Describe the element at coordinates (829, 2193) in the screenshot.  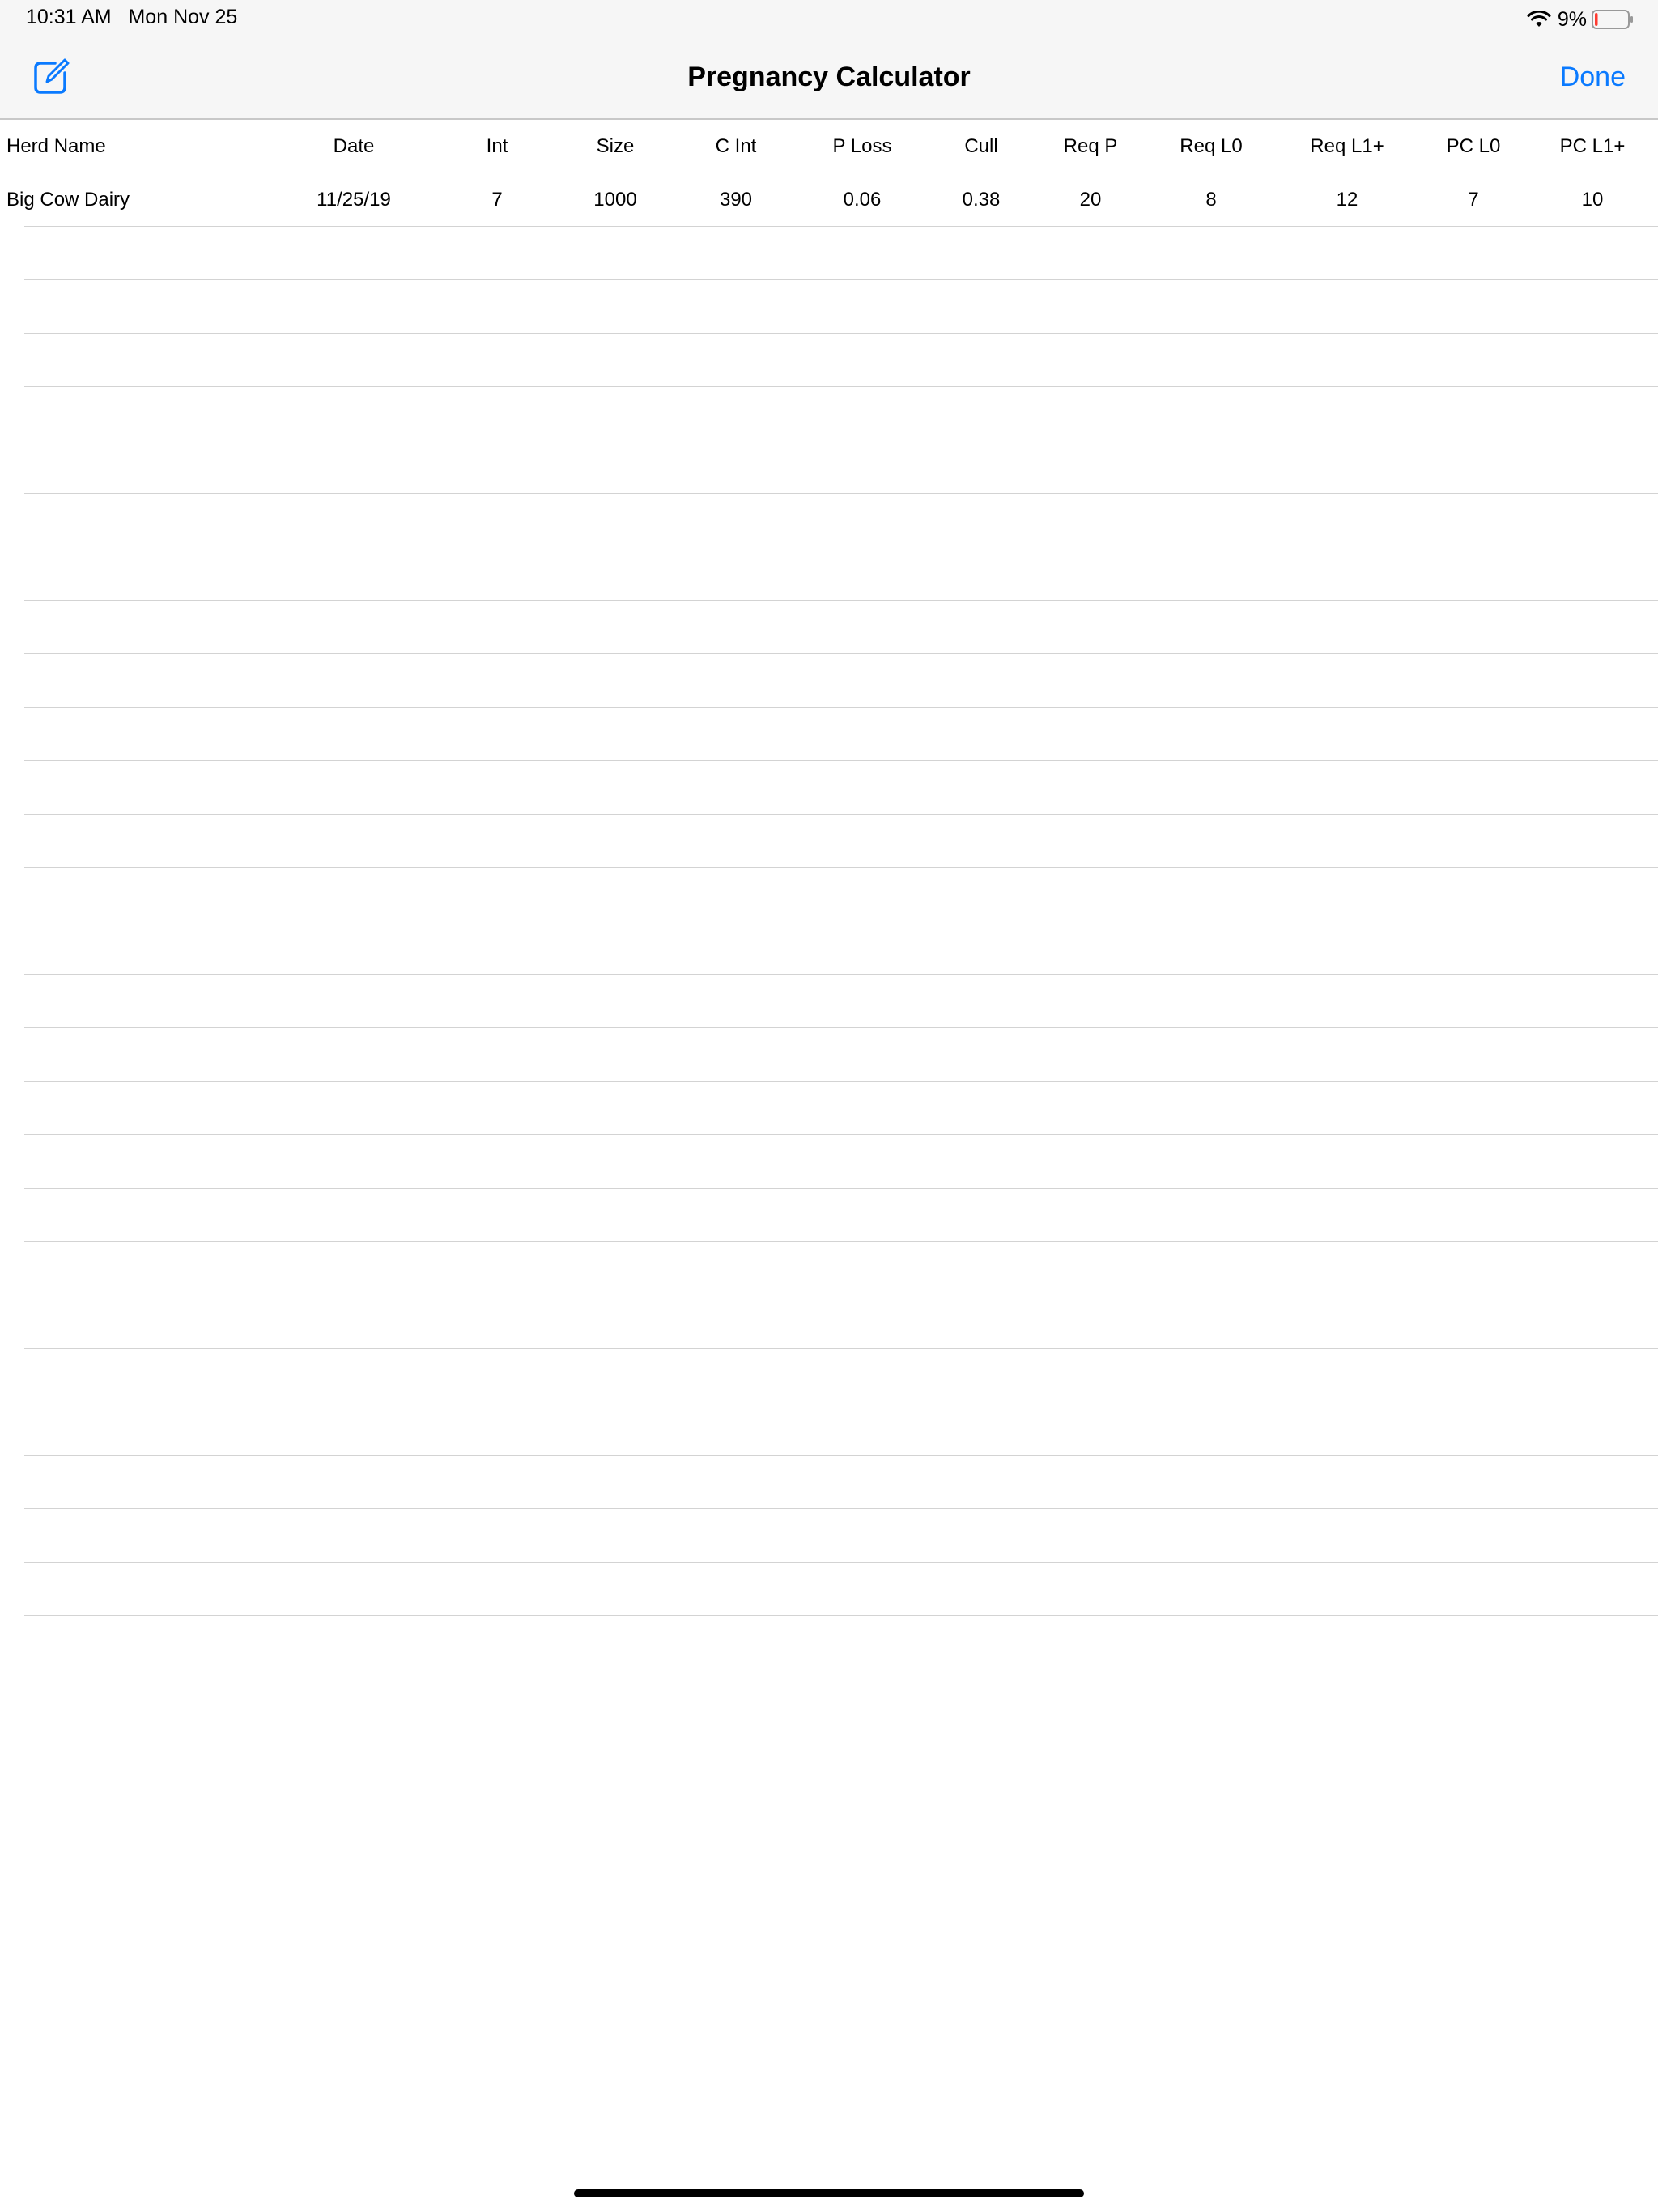
I see `home-indicator` at that location.